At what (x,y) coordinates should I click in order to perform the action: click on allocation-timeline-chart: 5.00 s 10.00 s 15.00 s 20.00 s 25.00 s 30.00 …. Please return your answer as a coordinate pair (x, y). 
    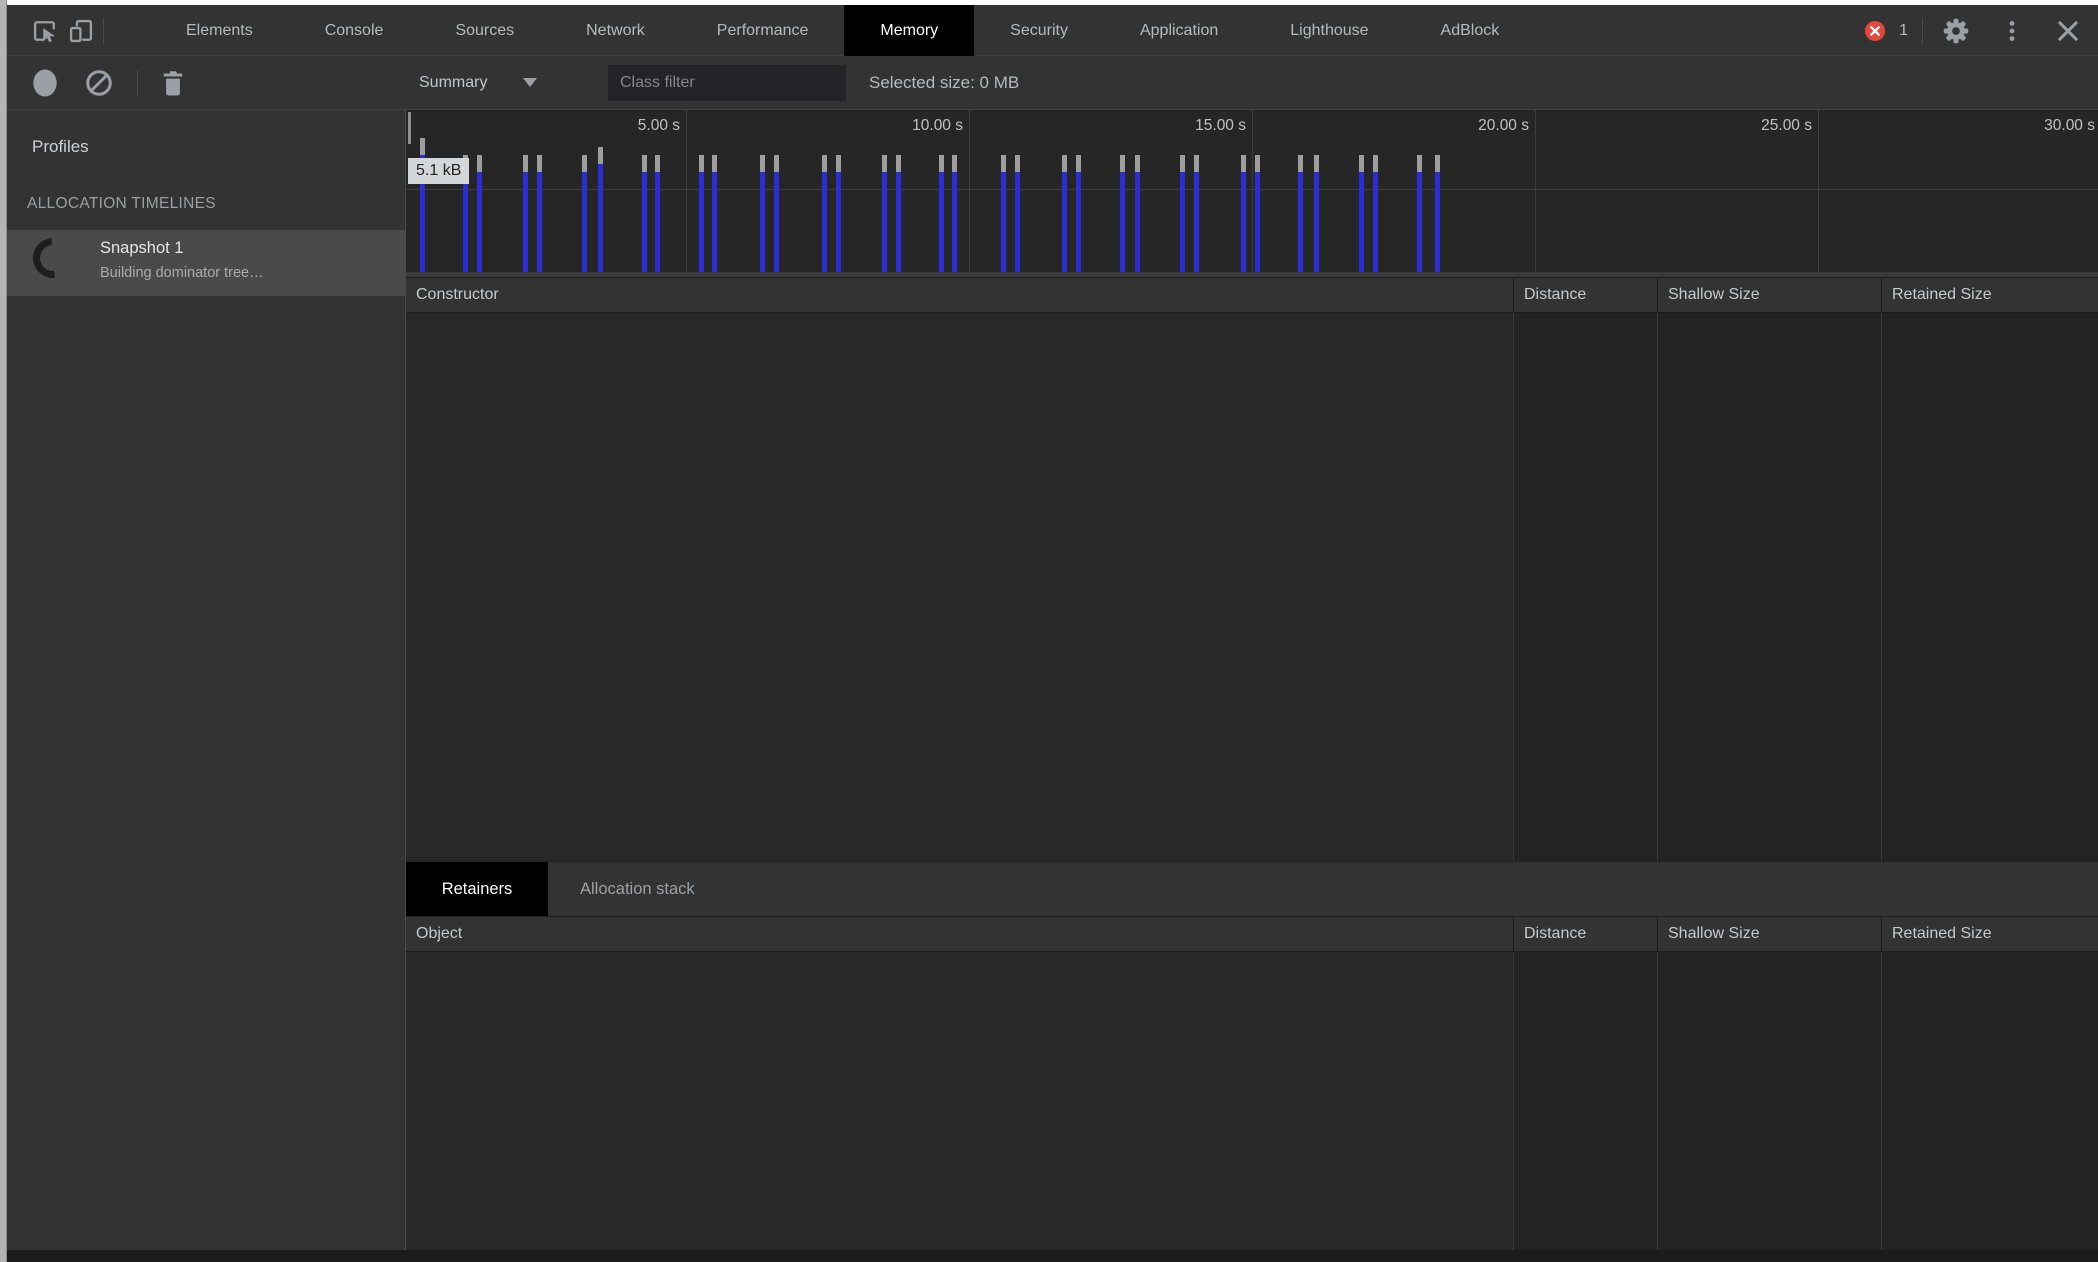
    Looking at the image, I should click on (1252, 193).